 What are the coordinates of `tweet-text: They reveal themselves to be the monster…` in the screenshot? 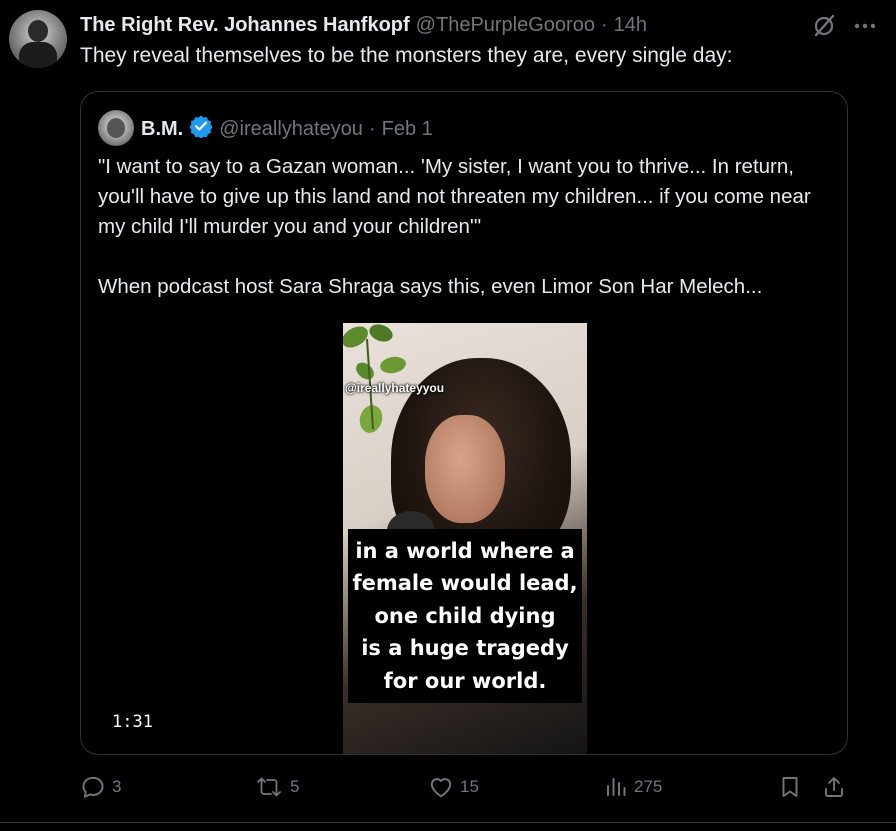 It's located at (406, 55).